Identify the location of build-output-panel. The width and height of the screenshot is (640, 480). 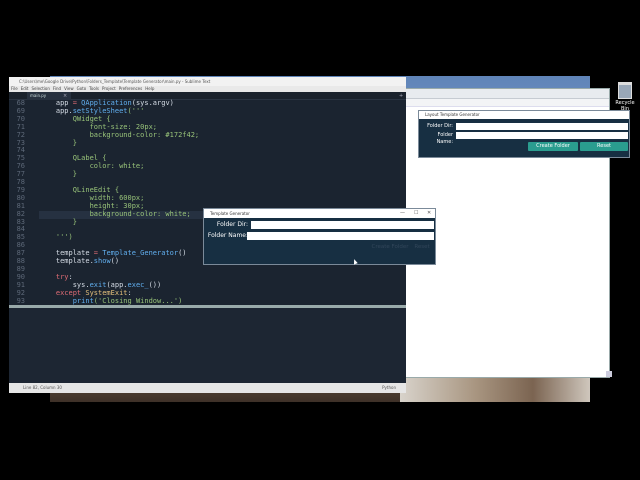
(207, 344).